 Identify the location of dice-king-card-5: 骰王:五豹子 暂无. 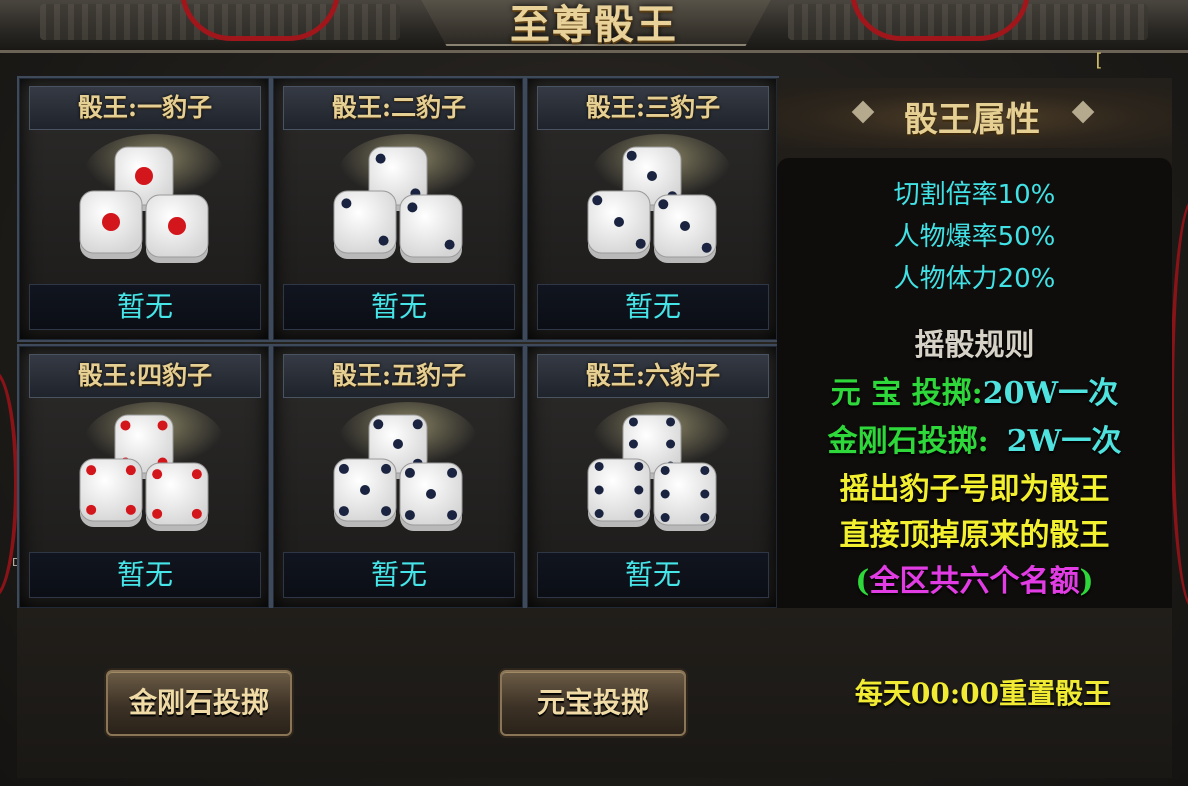
(398, 477).